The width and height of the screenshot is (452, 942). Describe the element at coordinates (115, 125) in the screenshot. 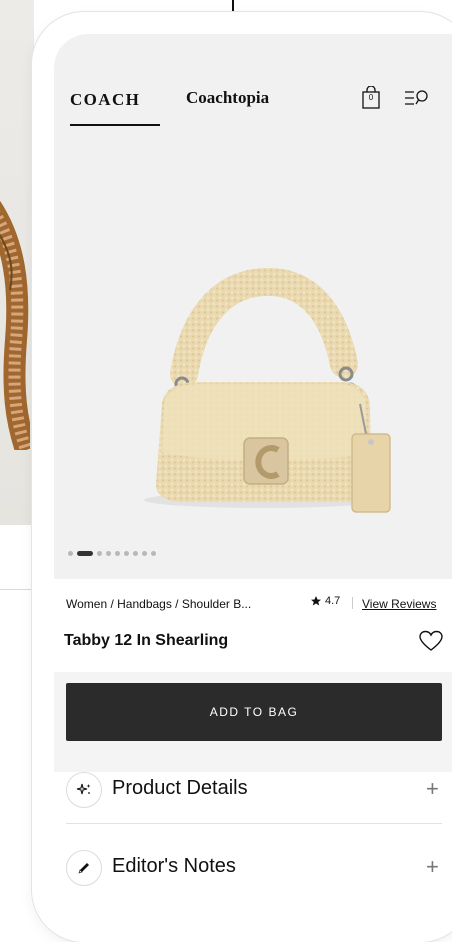

I see `active-brand-underline` at that location.